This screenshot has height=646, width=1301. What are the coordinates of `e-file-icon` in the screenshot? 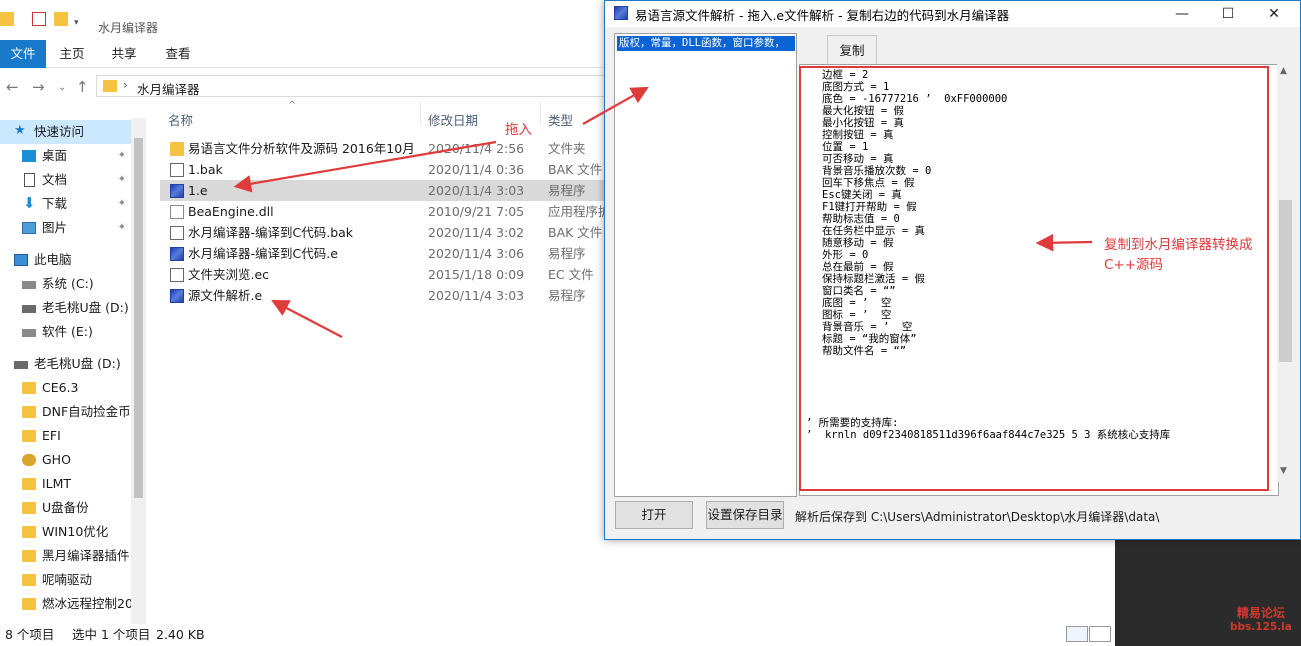 It's located at (177, 254).